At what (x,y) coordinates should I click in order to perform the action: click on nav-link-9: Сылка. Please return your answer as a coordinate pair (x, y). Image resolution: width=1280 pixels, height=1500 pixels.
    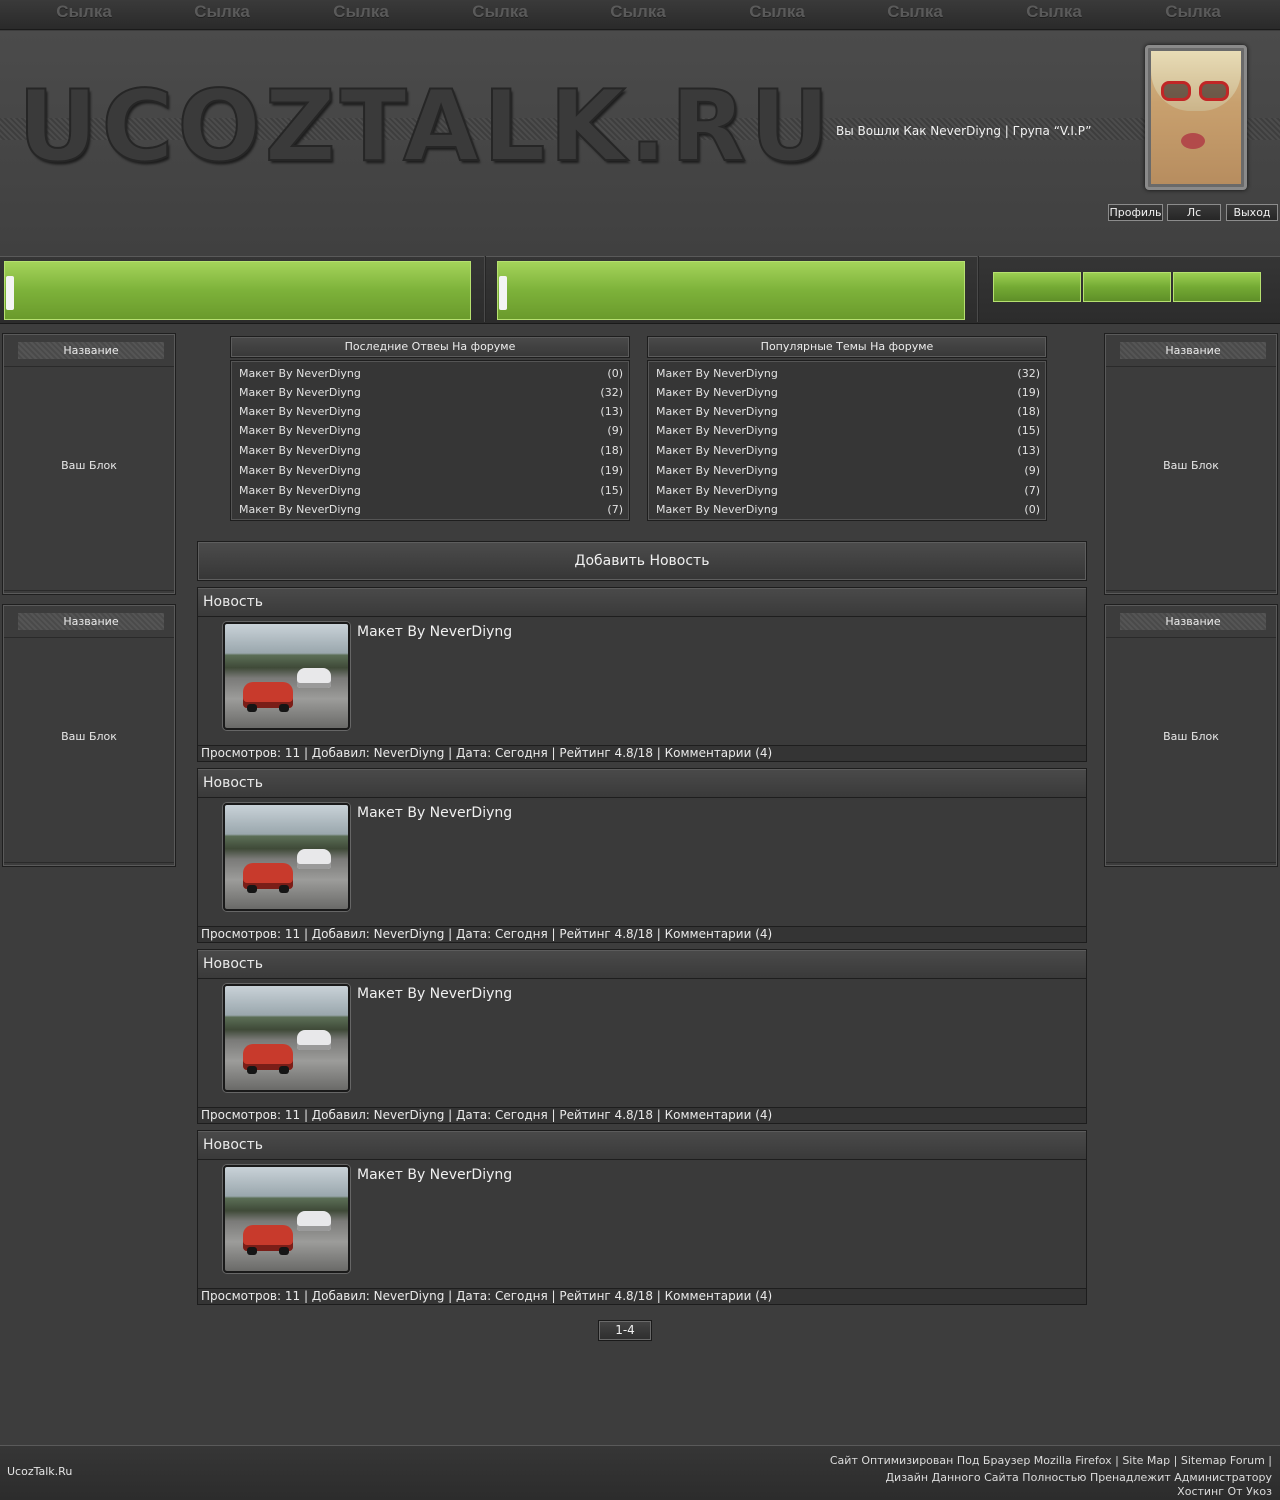
    Looking at the image, I should click on (1193, 12).